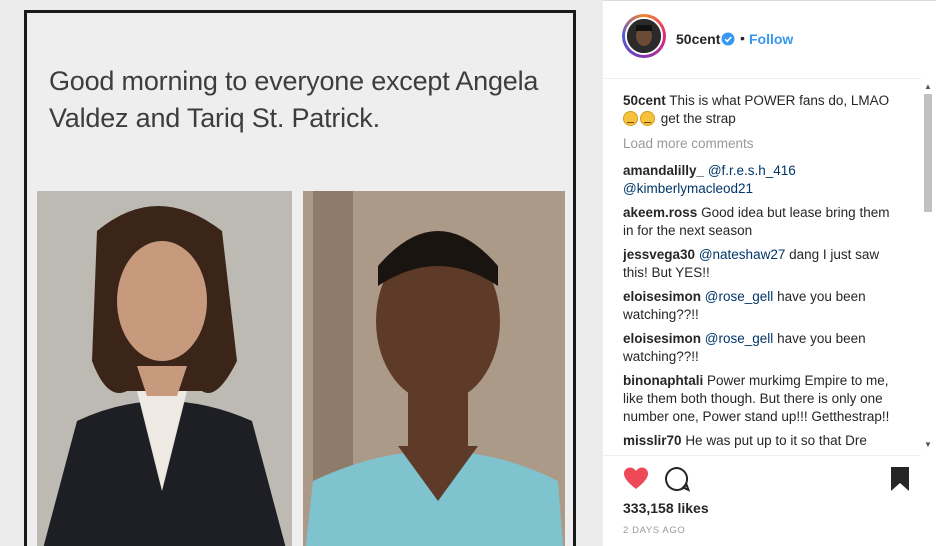 Image resolution: width=936 pixels, height=546 pixels. What do you see at coordinates (636, 479) in the screenshot?
I see `heart-icon` at bounding box center [636, 479].